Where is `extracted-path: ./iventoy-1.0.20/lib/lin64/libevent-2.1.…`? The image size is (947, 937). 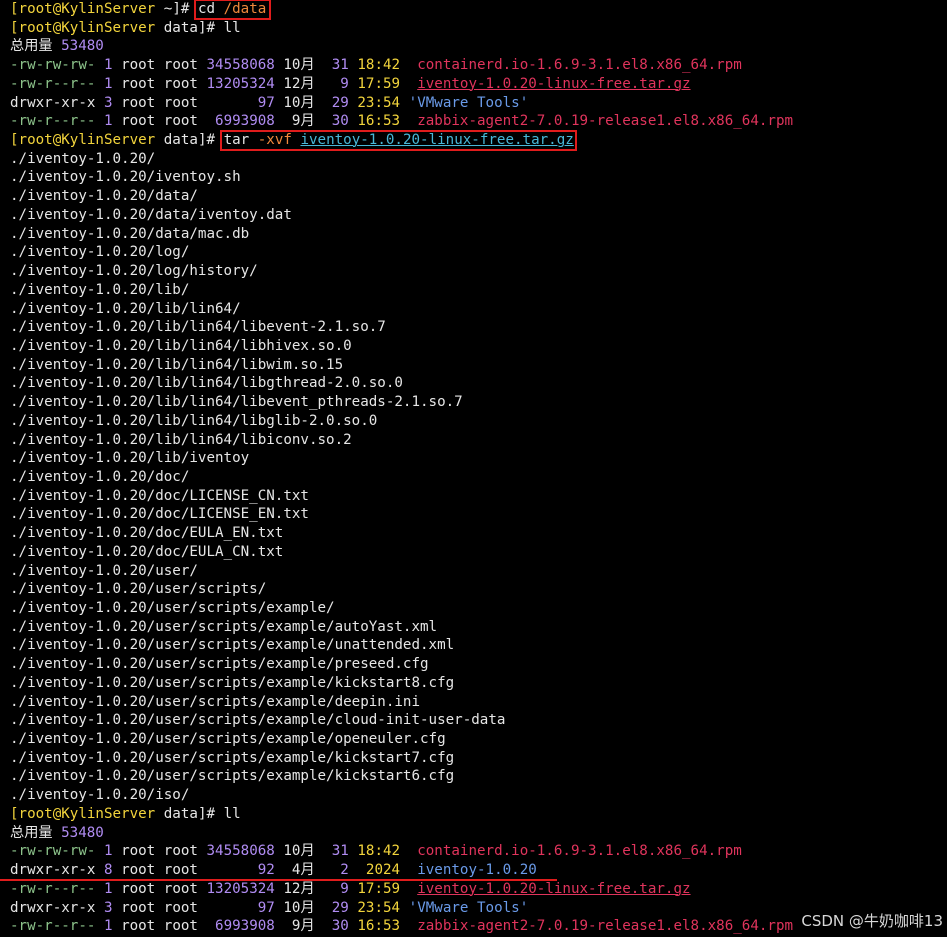 extracted-path: ./iventoy-1.0.20/lib/lin64/libevent-2.1.… is located at coordinates (198, 327).